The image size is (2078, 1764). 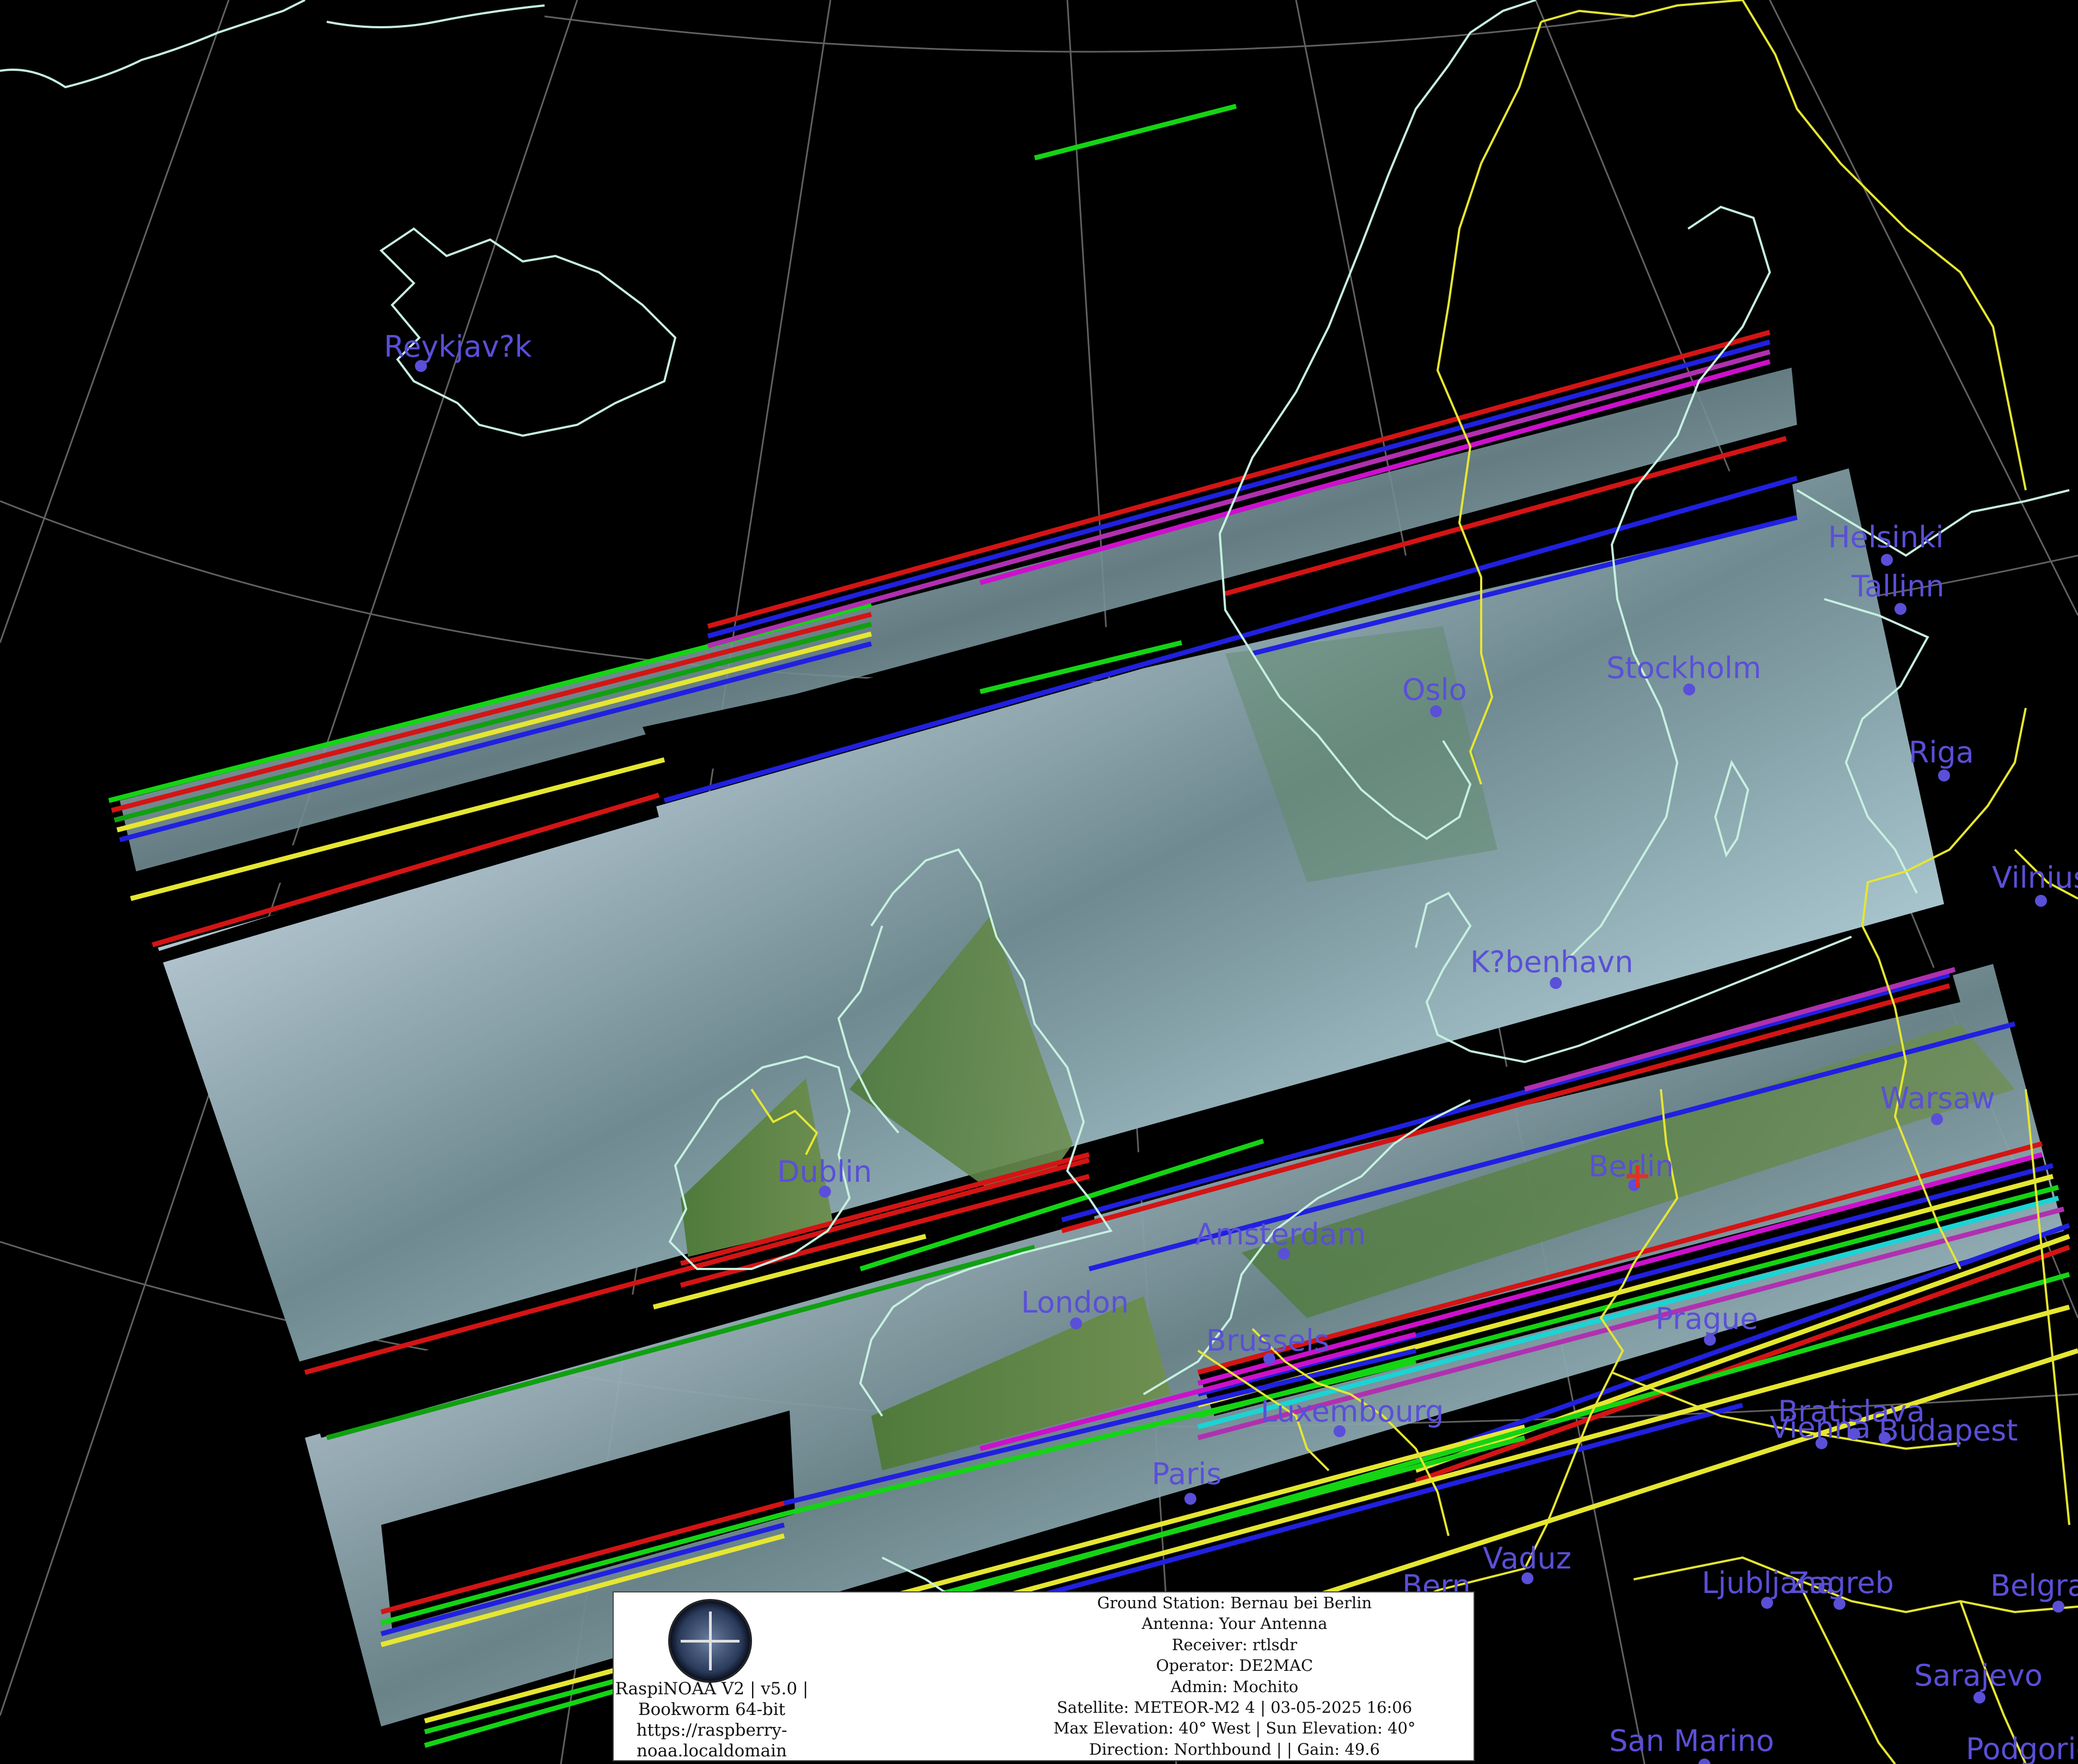 What do you see at coordinates (1234, 1686) in the screenshot?
I see `admin-line: Admin: Mochito` at bounding box center [1234, 1686].